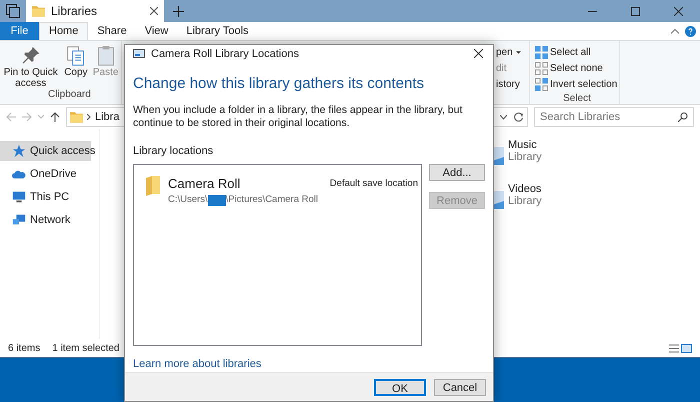 This screenshot has height=402, width=700. Describe the element at coordinates (217, 200) in the screenshot. I see `redaction-block` at that location.